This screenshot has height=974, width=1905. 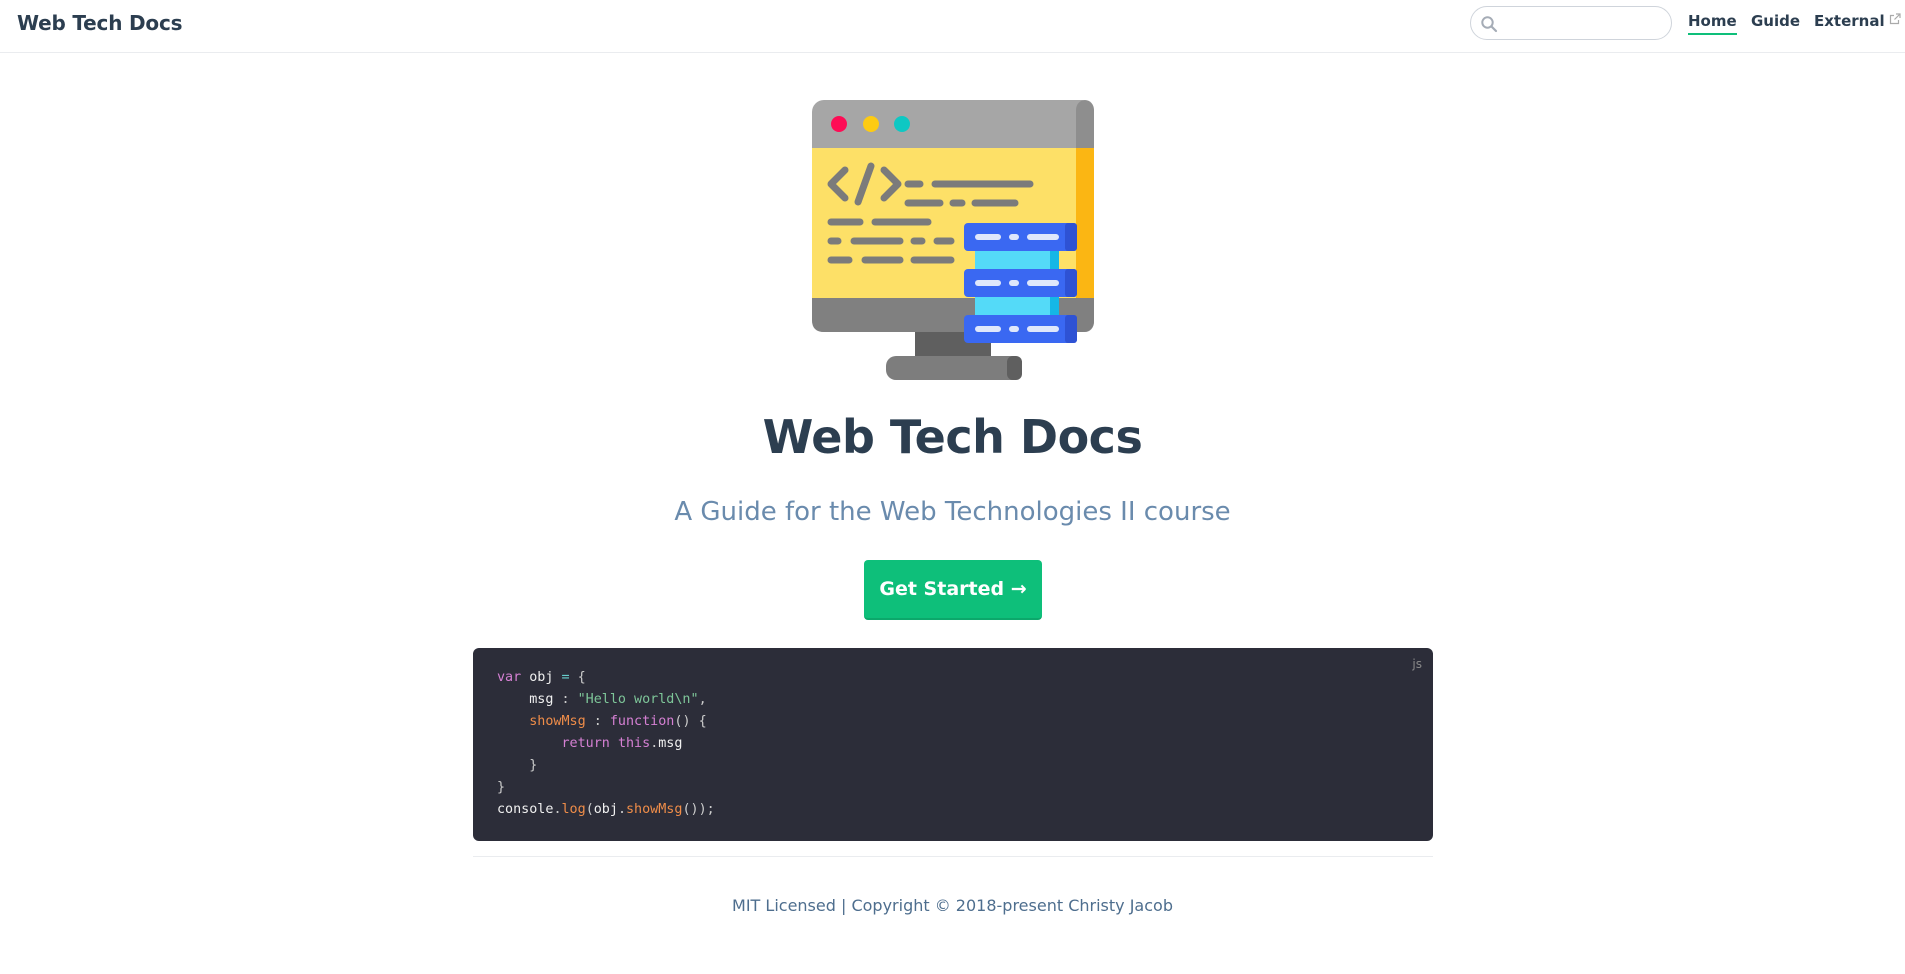 What do you see at coordinates (622, 743) in the screenshot?
I see `code-line: return this.msg` at bounding box center [622, 743].